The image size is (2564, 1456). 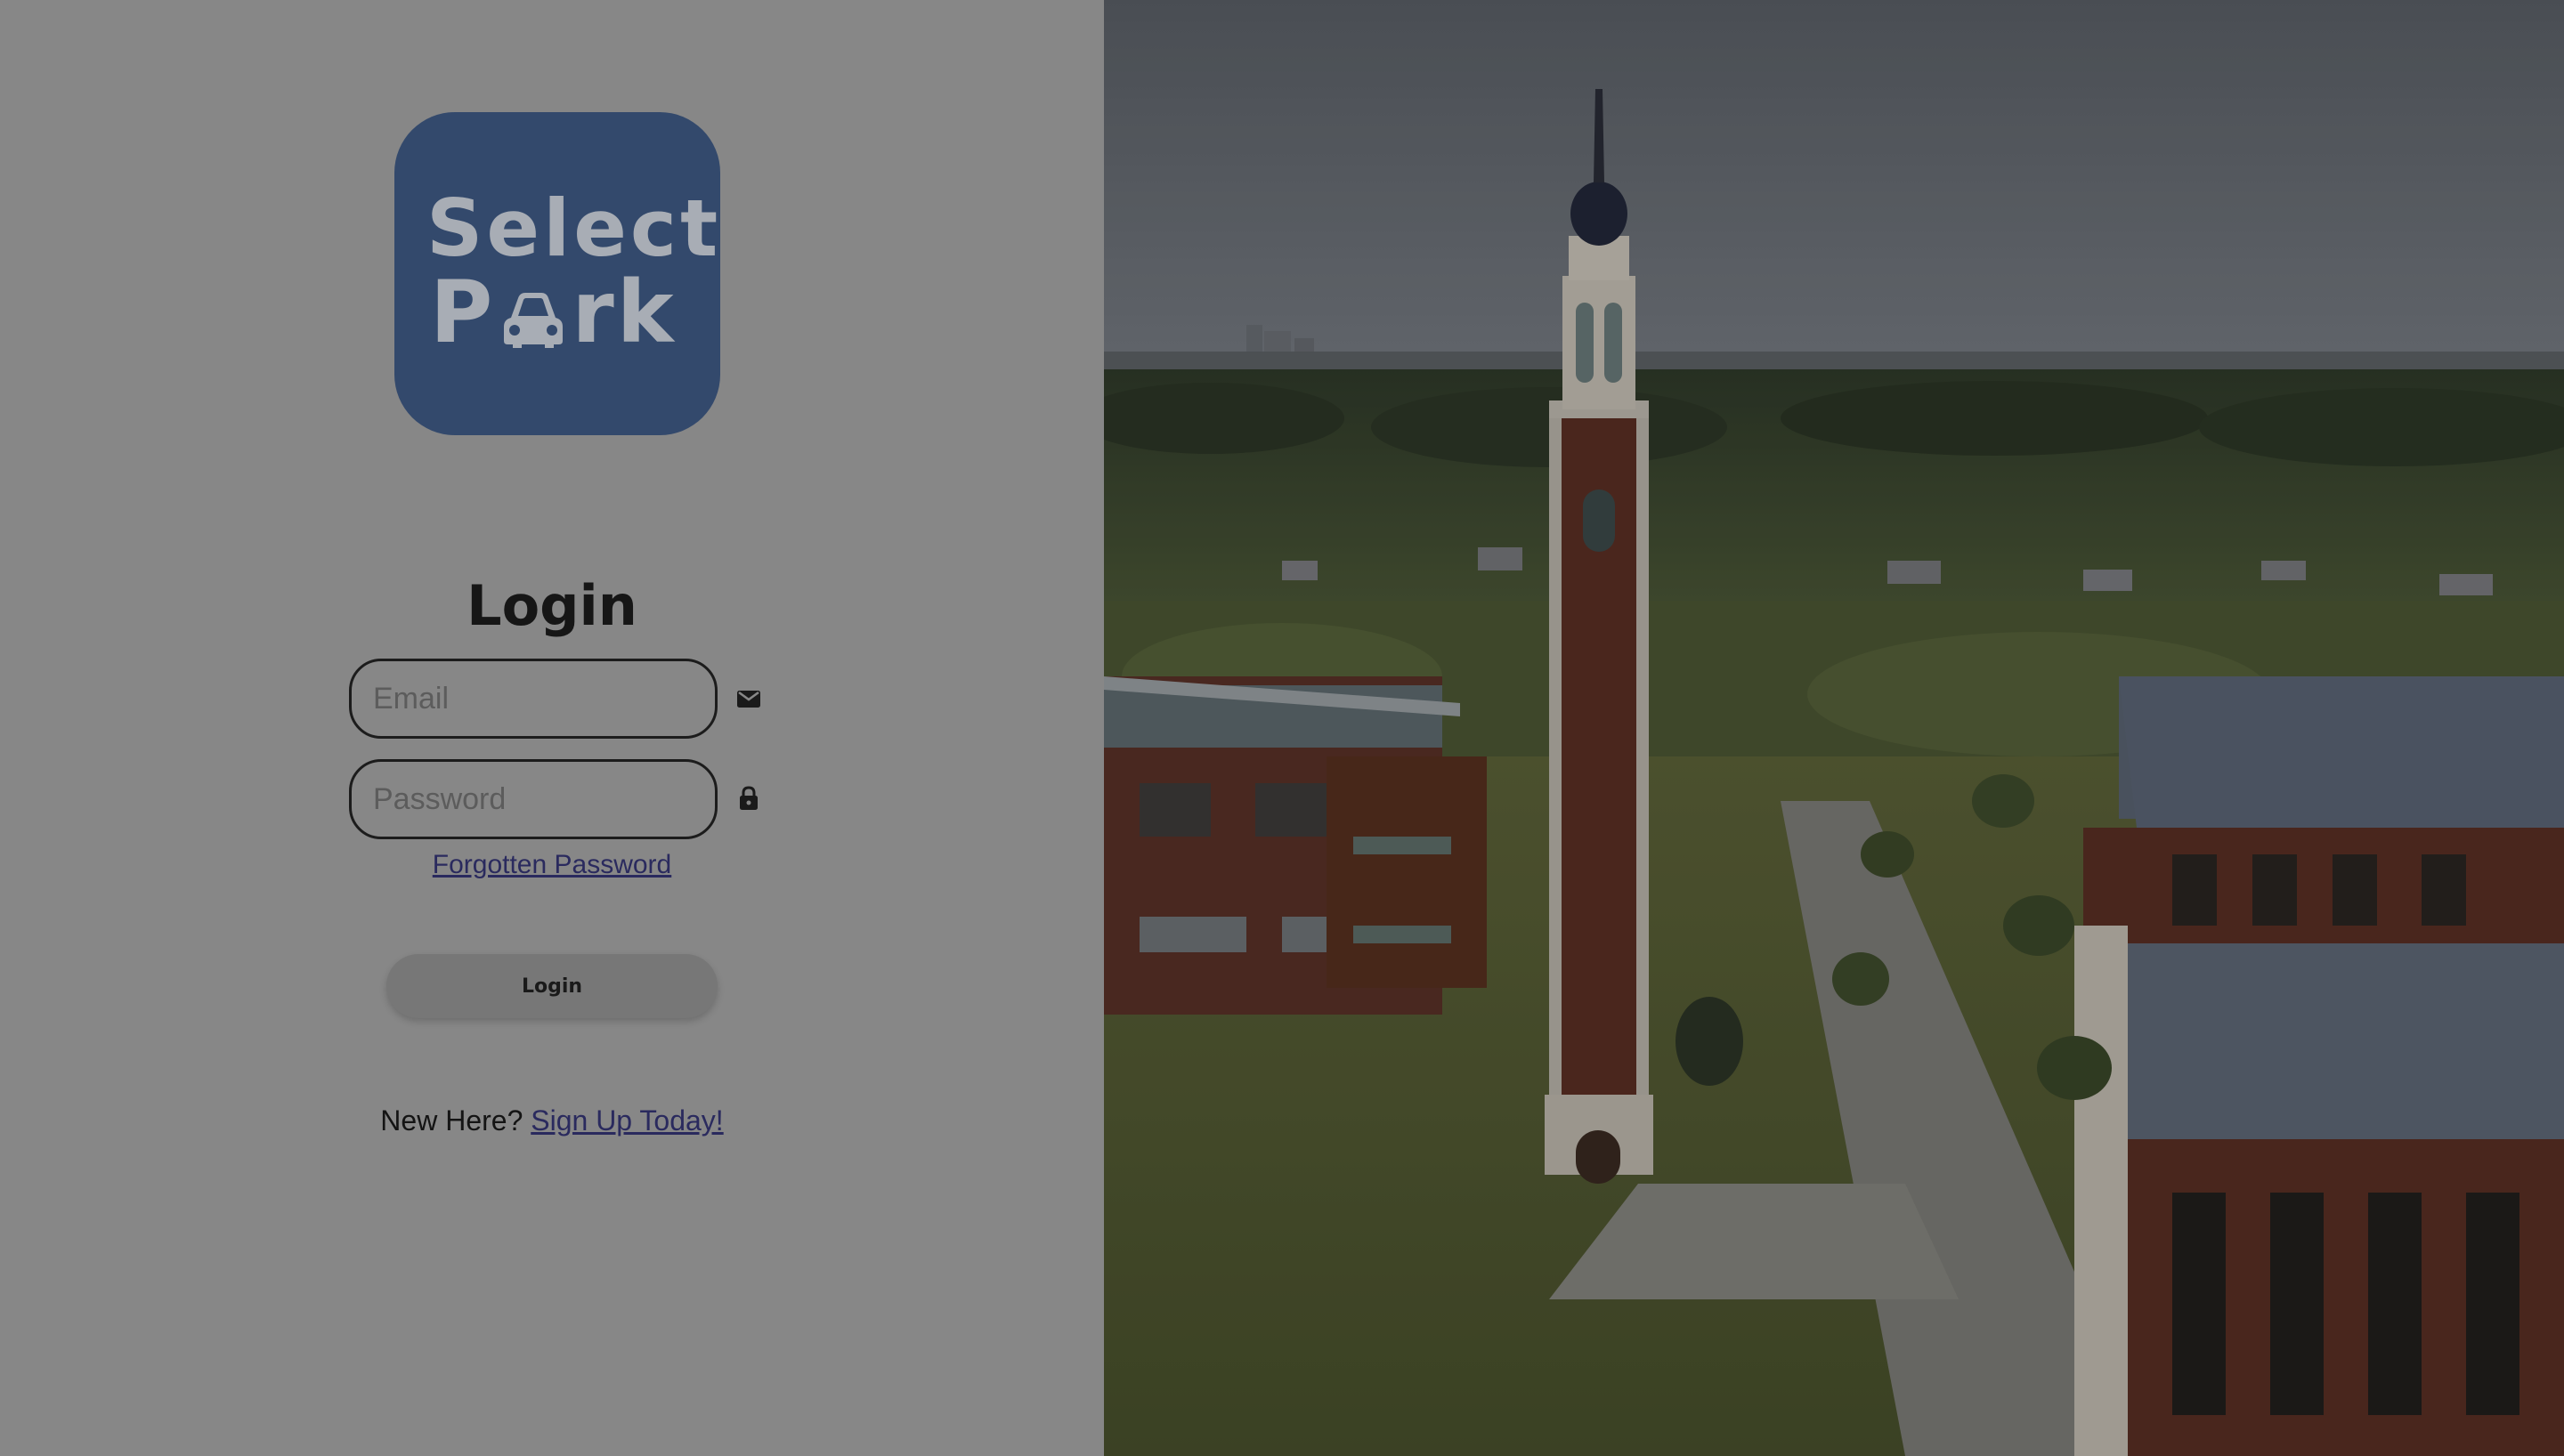 I want to click on select-park-logo: Select P rk, so click(x=557, y=273).